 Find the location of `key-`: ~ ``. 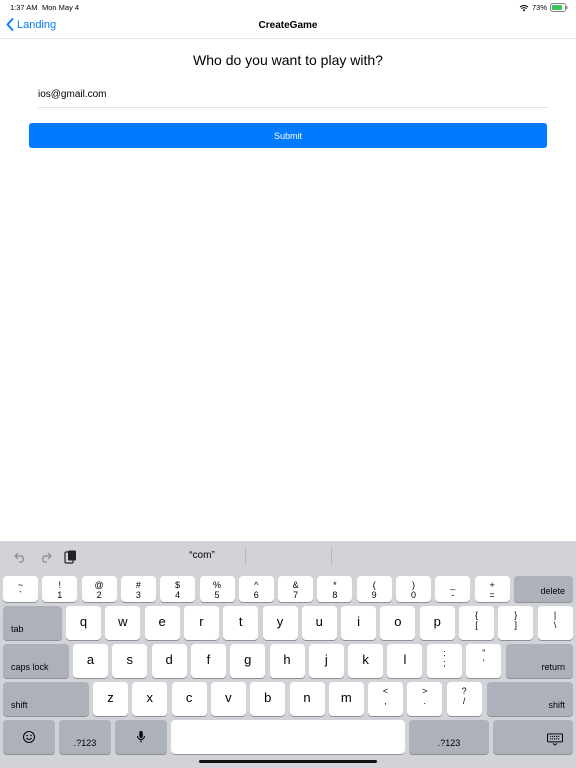

key-`: ~ ` is located at coordinates (20, 589).